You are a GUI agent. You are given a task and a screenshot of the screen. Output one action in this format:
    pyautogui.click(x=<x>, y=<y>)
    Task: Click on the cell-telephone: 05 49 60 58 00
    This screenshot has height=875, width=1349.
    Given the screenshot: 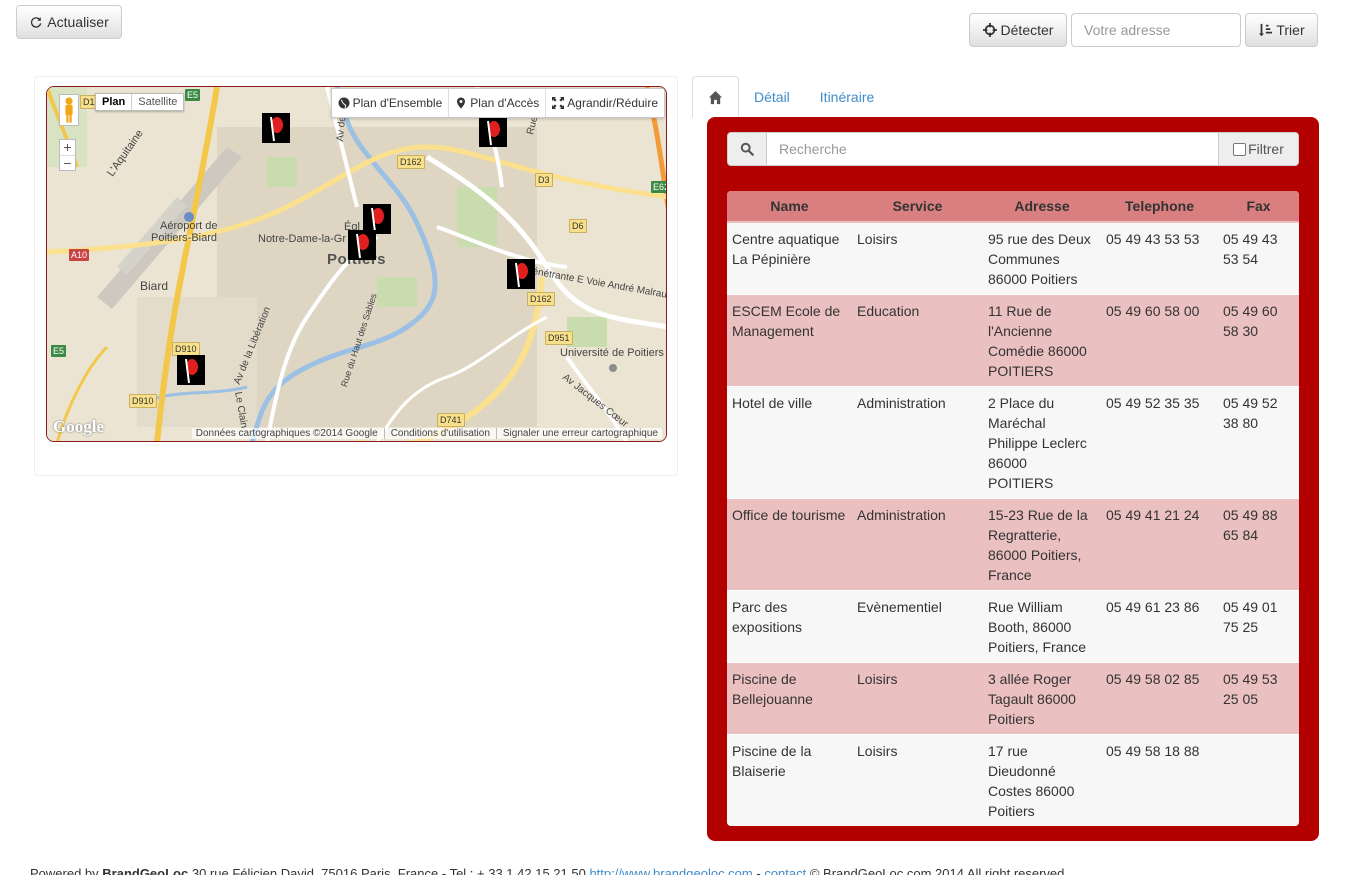 What is the action you would take?
    pyautogui.click(x=1159, y=340)
    